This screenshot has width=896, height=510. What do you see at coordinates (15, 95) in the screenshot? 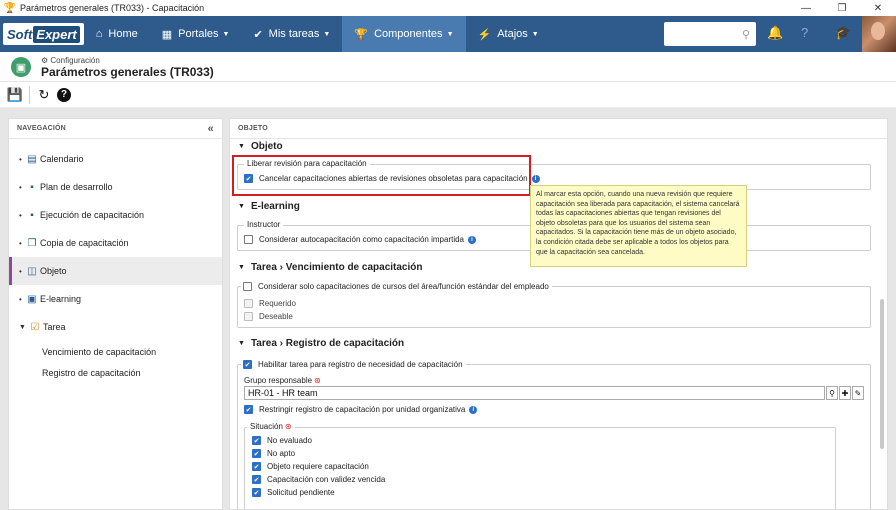
I see `save-icon: 💾` at bounding box center [15, 95].